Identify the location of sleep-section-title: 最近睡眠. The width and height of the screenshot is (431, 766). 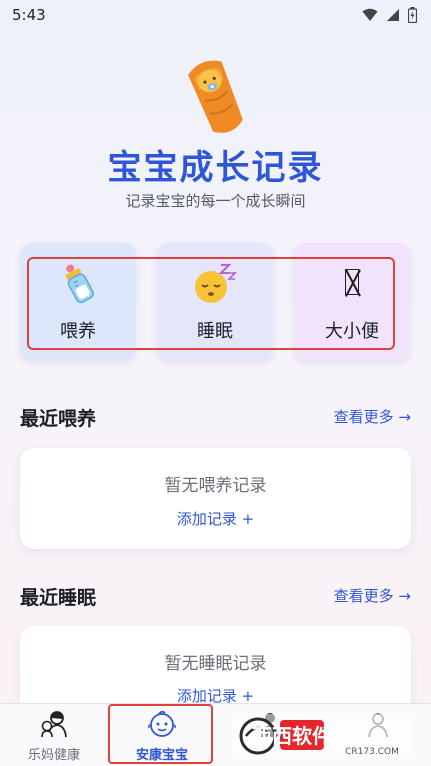
(58, 598).